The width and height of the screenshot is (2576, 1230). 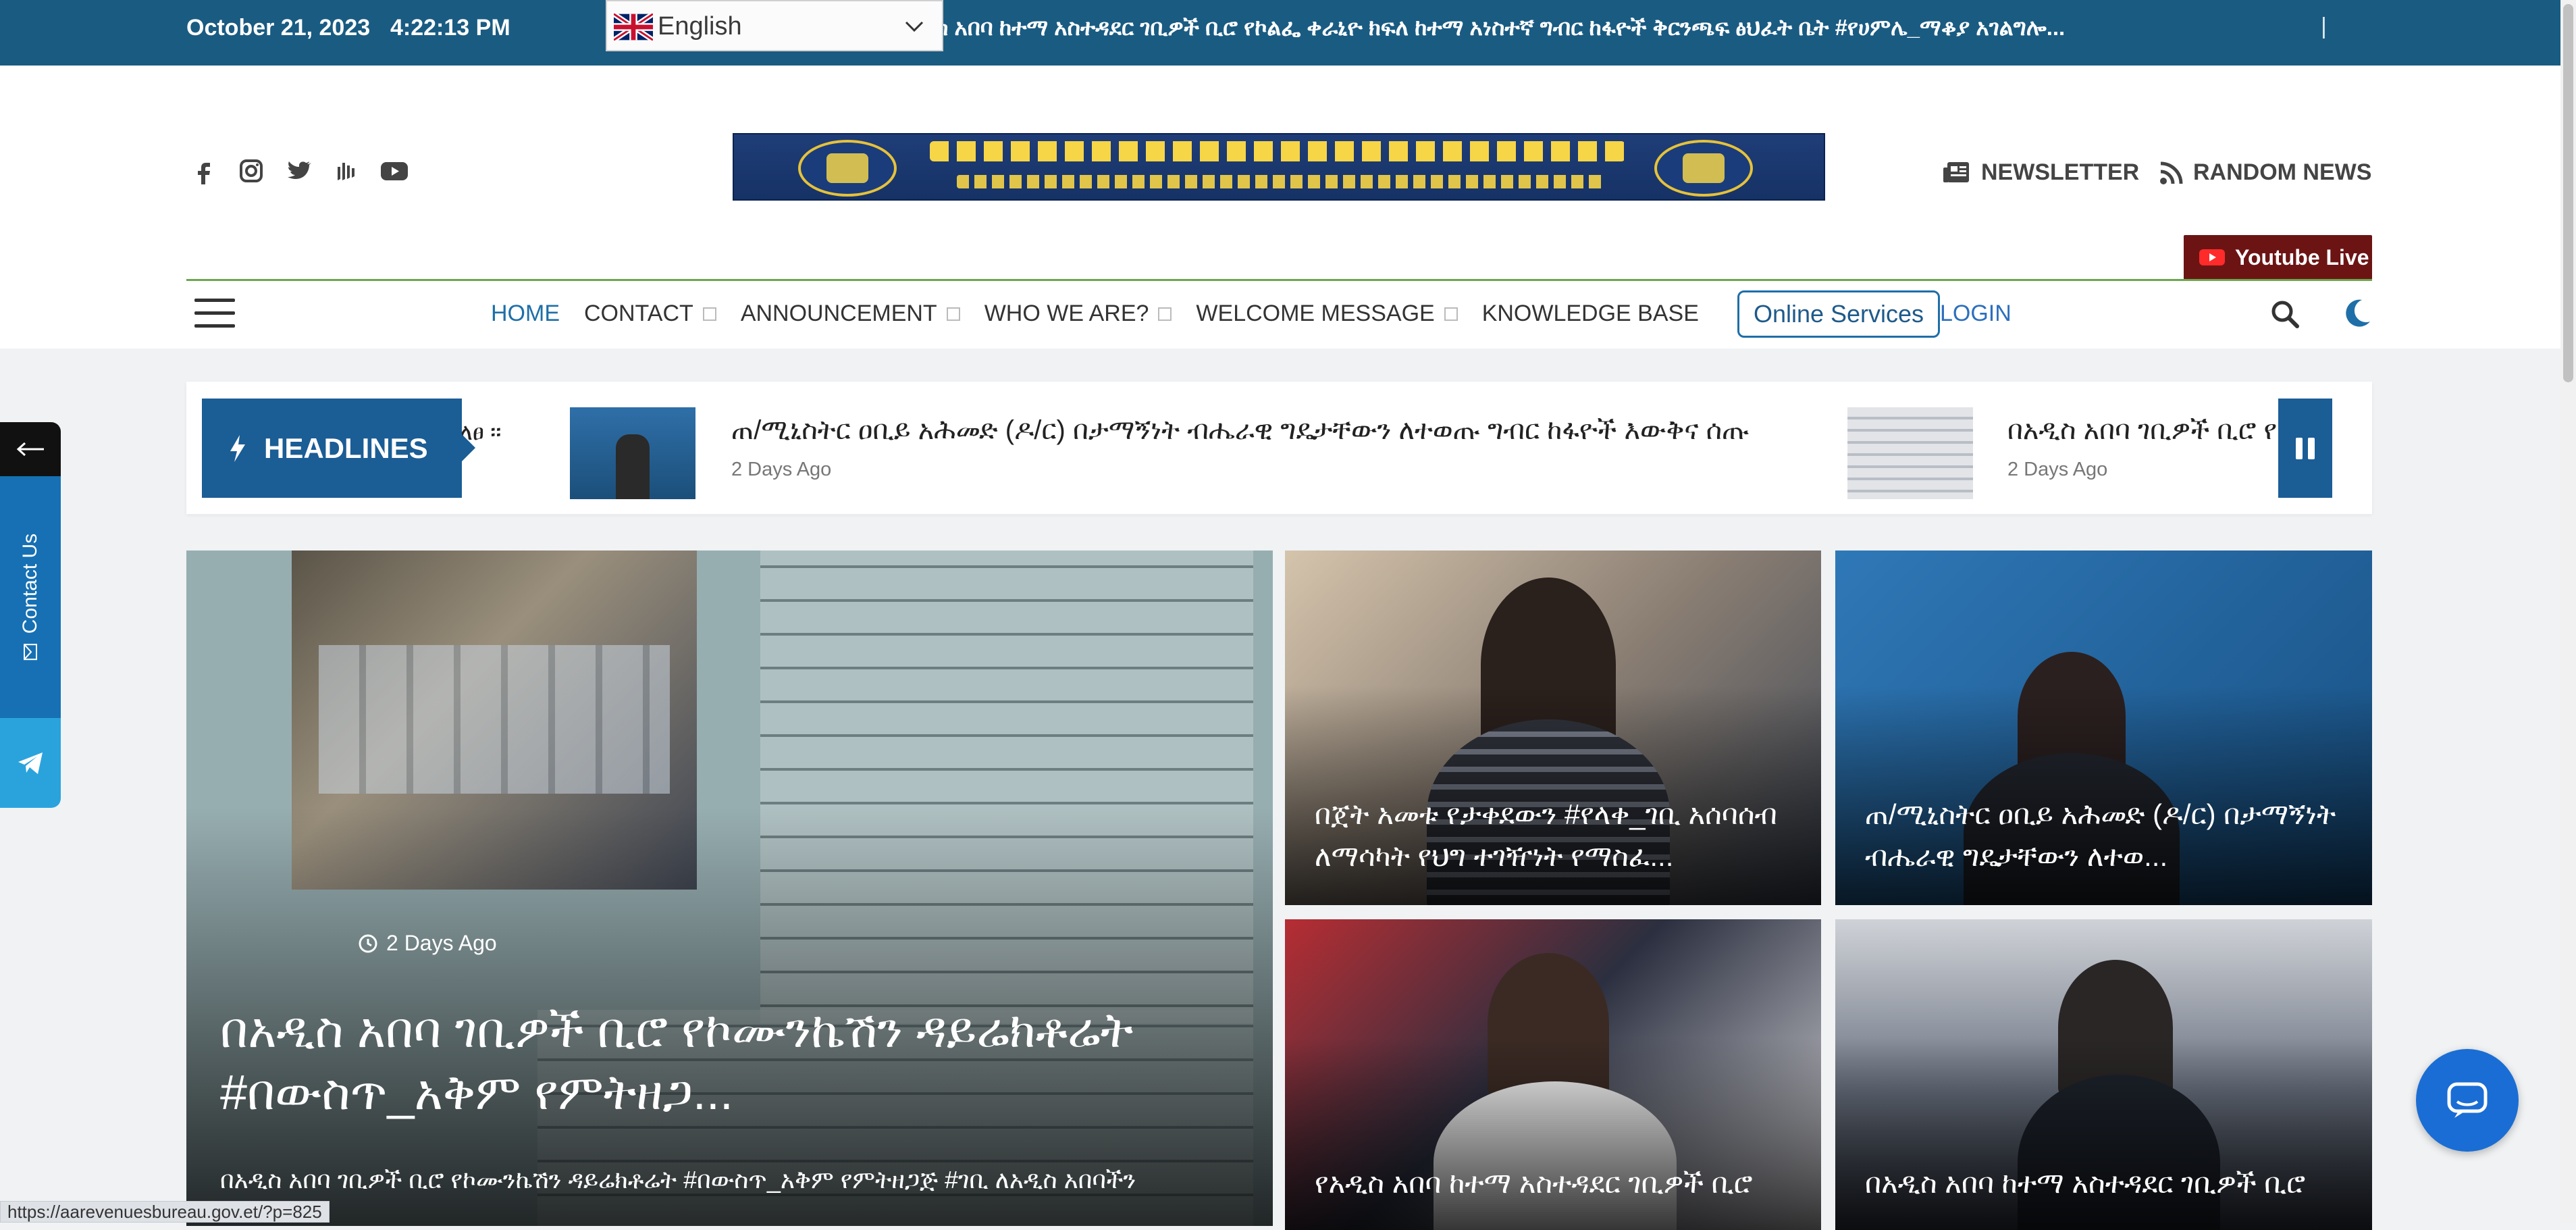 What do you see at coordinates (1078, 314) in the screenshot?
I see `nav-item-who-we-are: WHO WE ARE?` at bounding box center [1078, 314].